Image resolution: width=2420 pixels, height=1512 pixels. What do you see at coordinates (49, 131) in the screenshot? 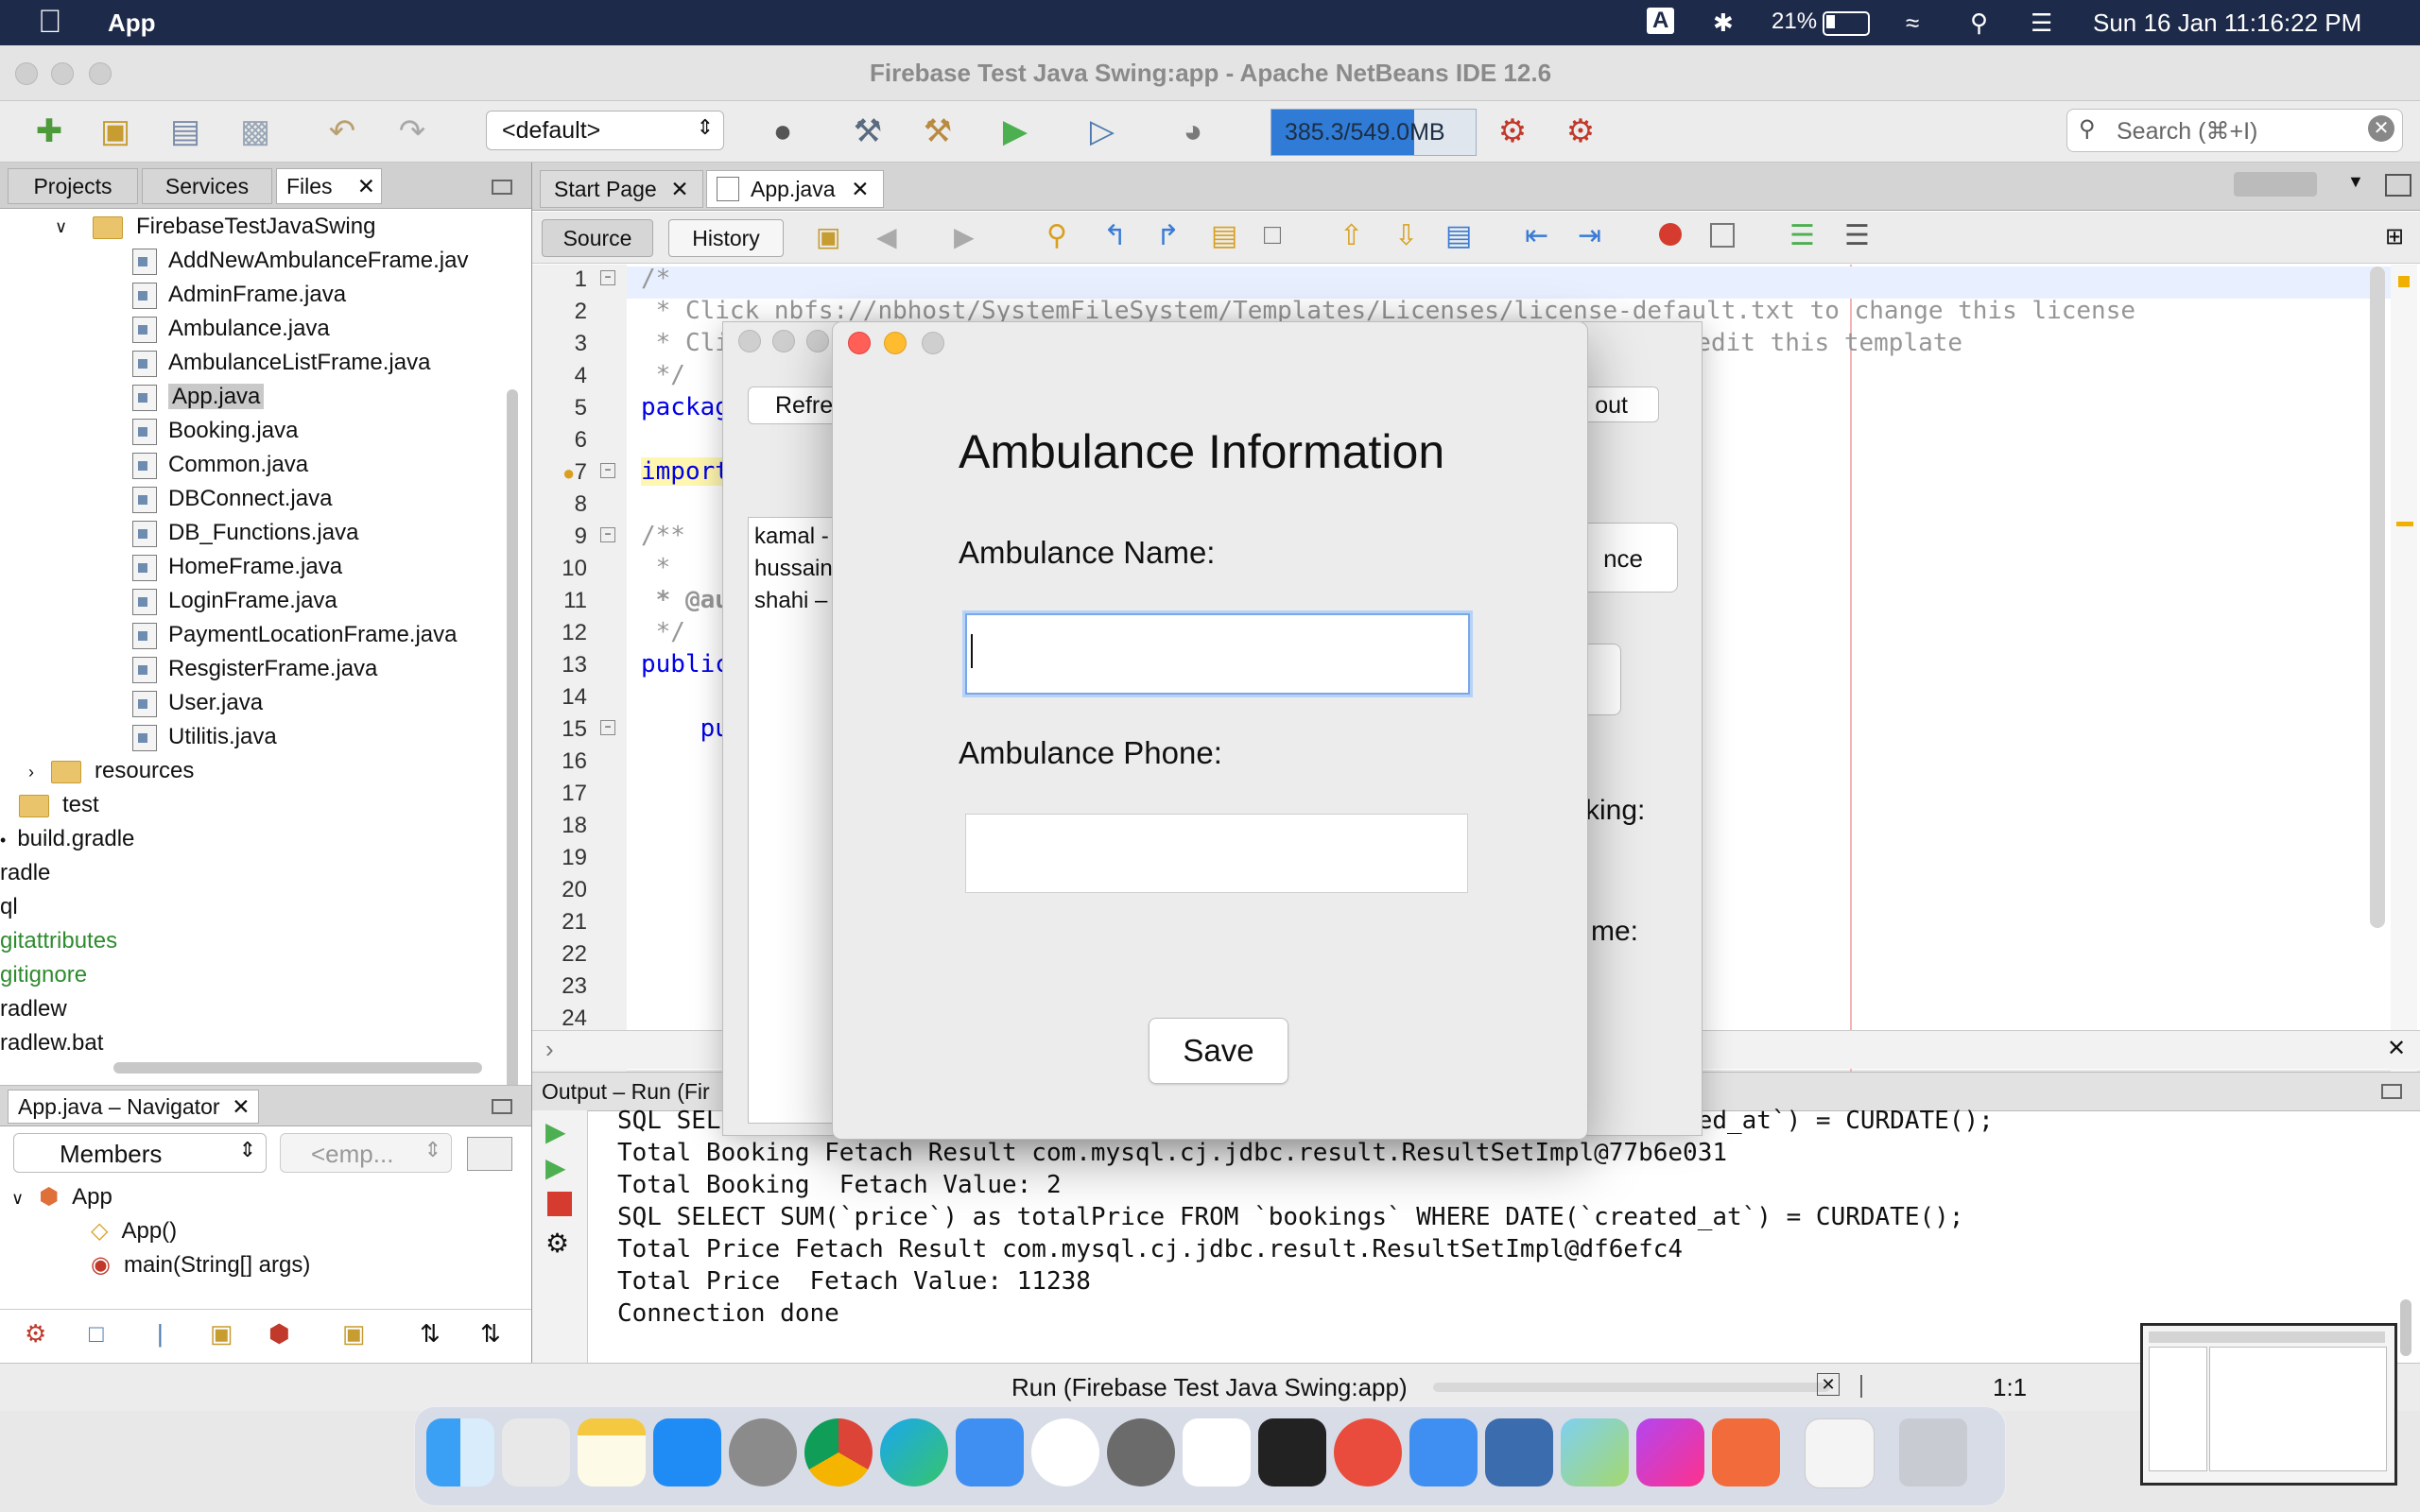
I see `new-file-icon: ✚` at bounding box center [49, 131].